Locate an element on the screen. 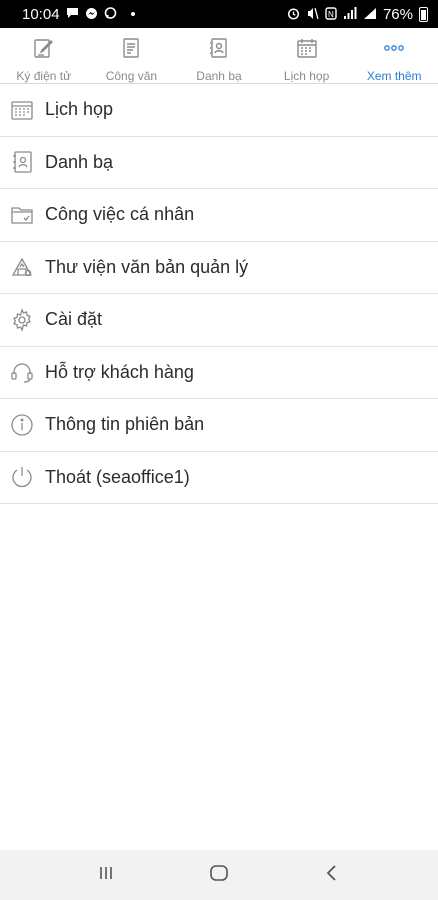 The image size is (438, 900). back-button is located at coordinates (332, 875).